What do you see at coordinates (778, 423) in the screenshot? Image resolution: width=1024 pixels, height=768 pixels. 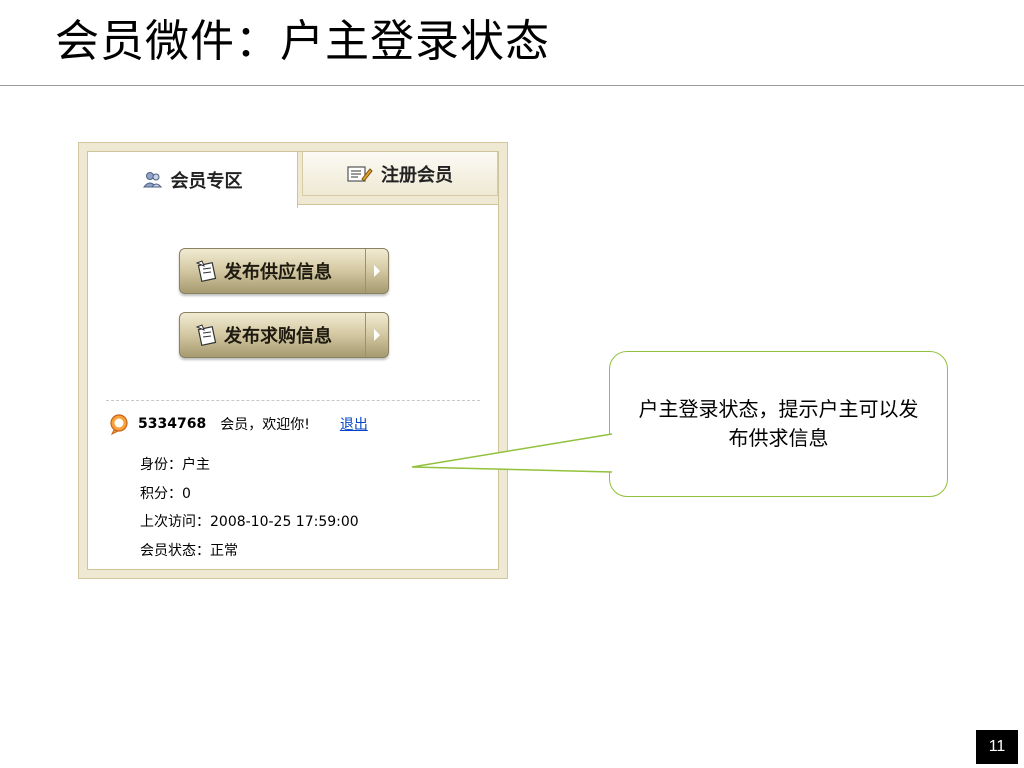 I see `callout-text: 户主登录状态，提示户主可以发布供求信息` at bounding box center [778, 423].